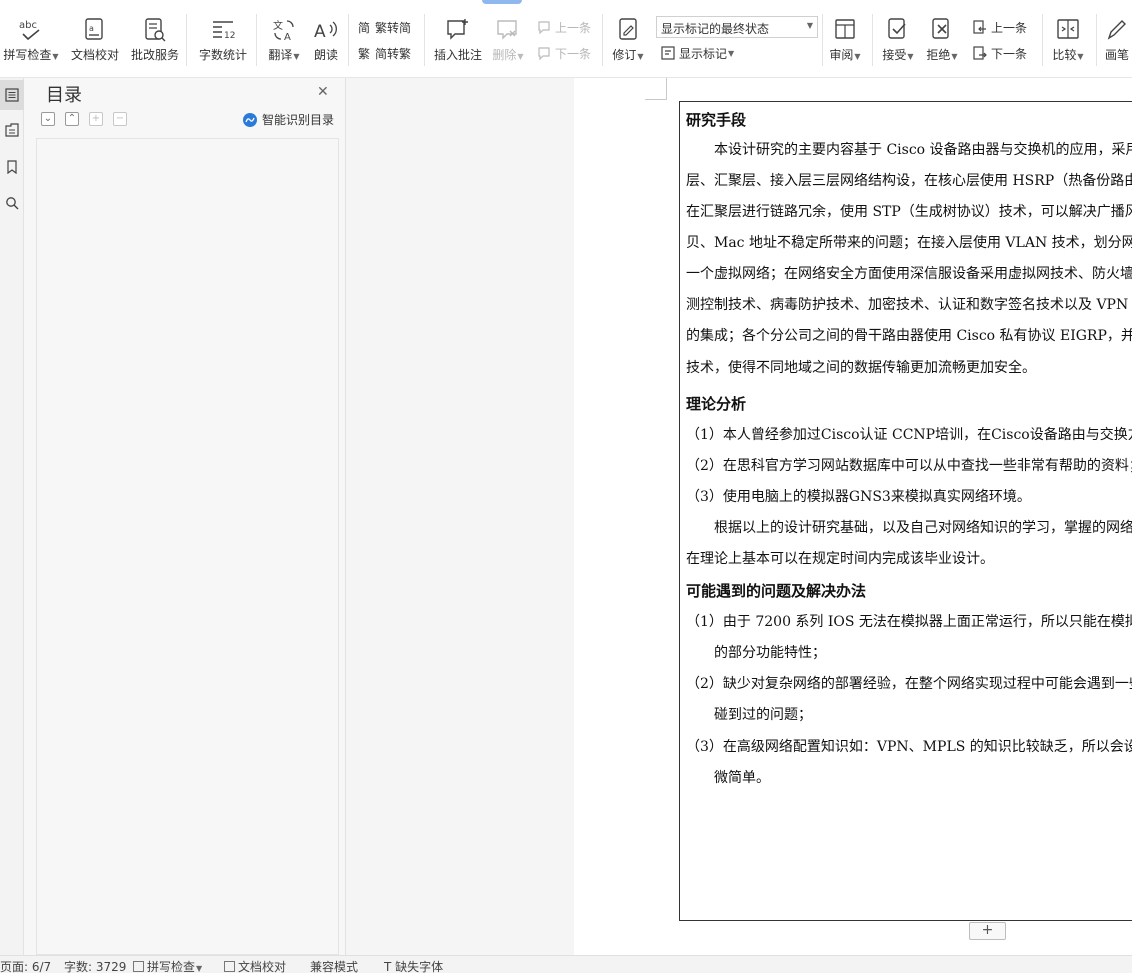  Describe the element at coordinates (1117, 39) in the screenshot. I see `pen-button: 画笔` at that location.